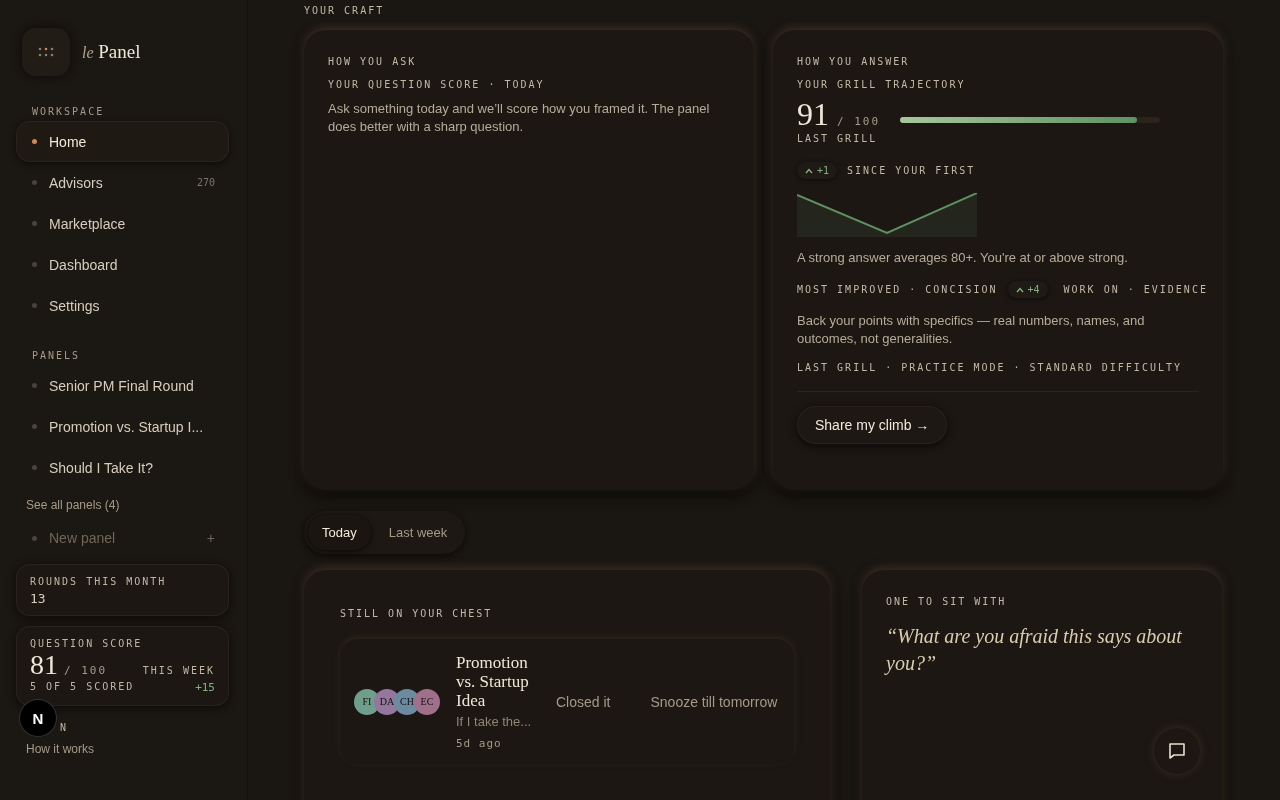 The height and width of the screenshot is (800, 1280). I want to click on card-title: YOUR GRILL TRAJECTORY, so click(882, 84).